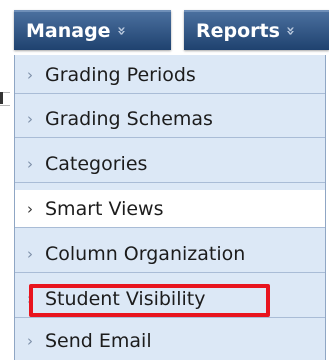 The image size is (329, 360). Describe the element at coordinates (170, 164) in the screenshot. I see `menu-item-categories: › Categories` at that location.